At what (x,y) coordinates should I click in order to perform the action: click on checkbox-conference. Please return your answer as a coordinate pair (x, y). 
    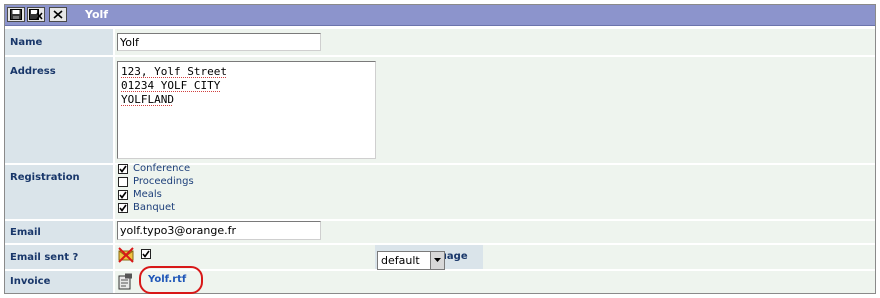
    Looking at the image, I should click on (123, 169).